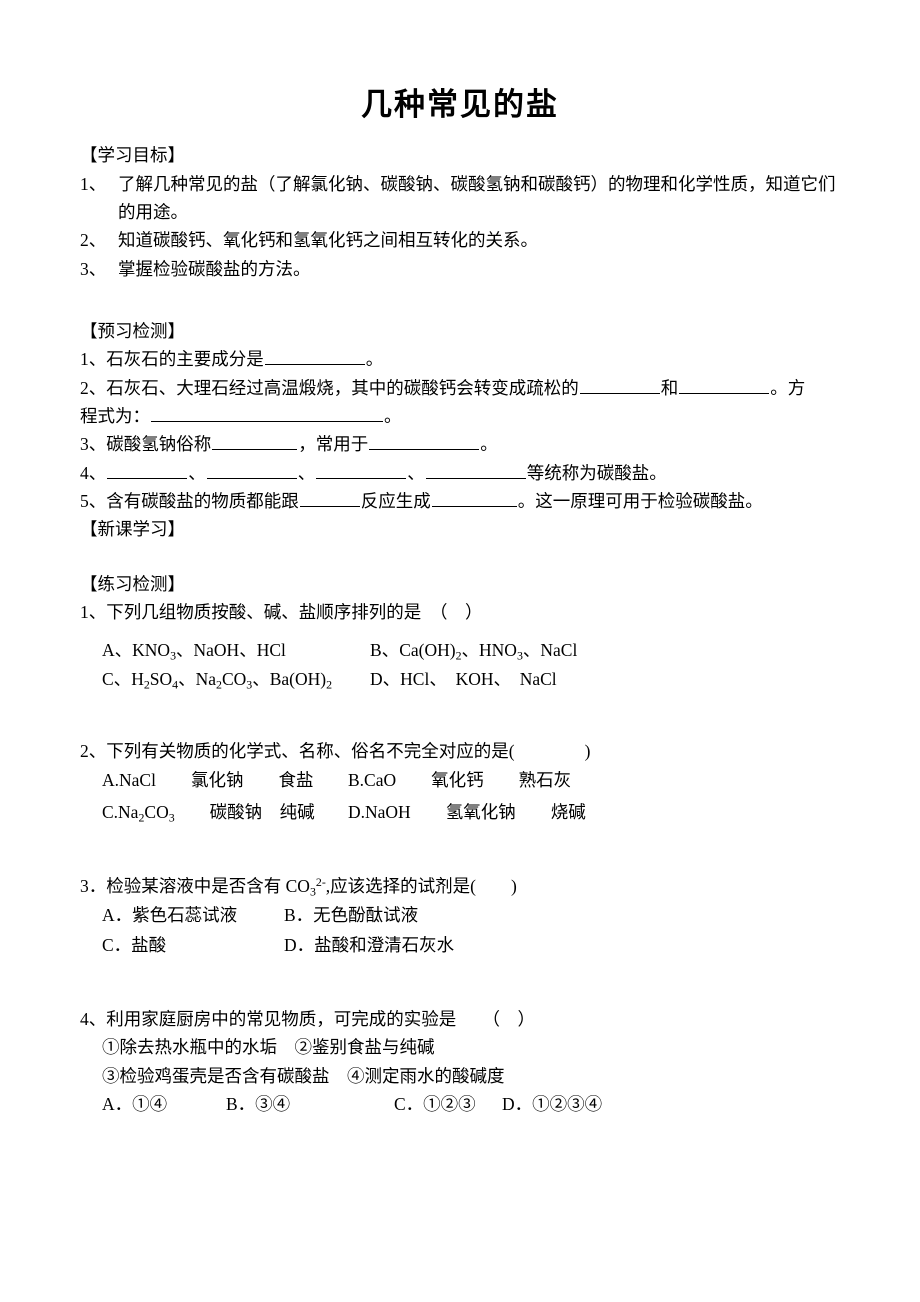  Describe the element at coordinates (93, 472) in the screenshot. I see `preview-q4-prefix: 4、` at that location.